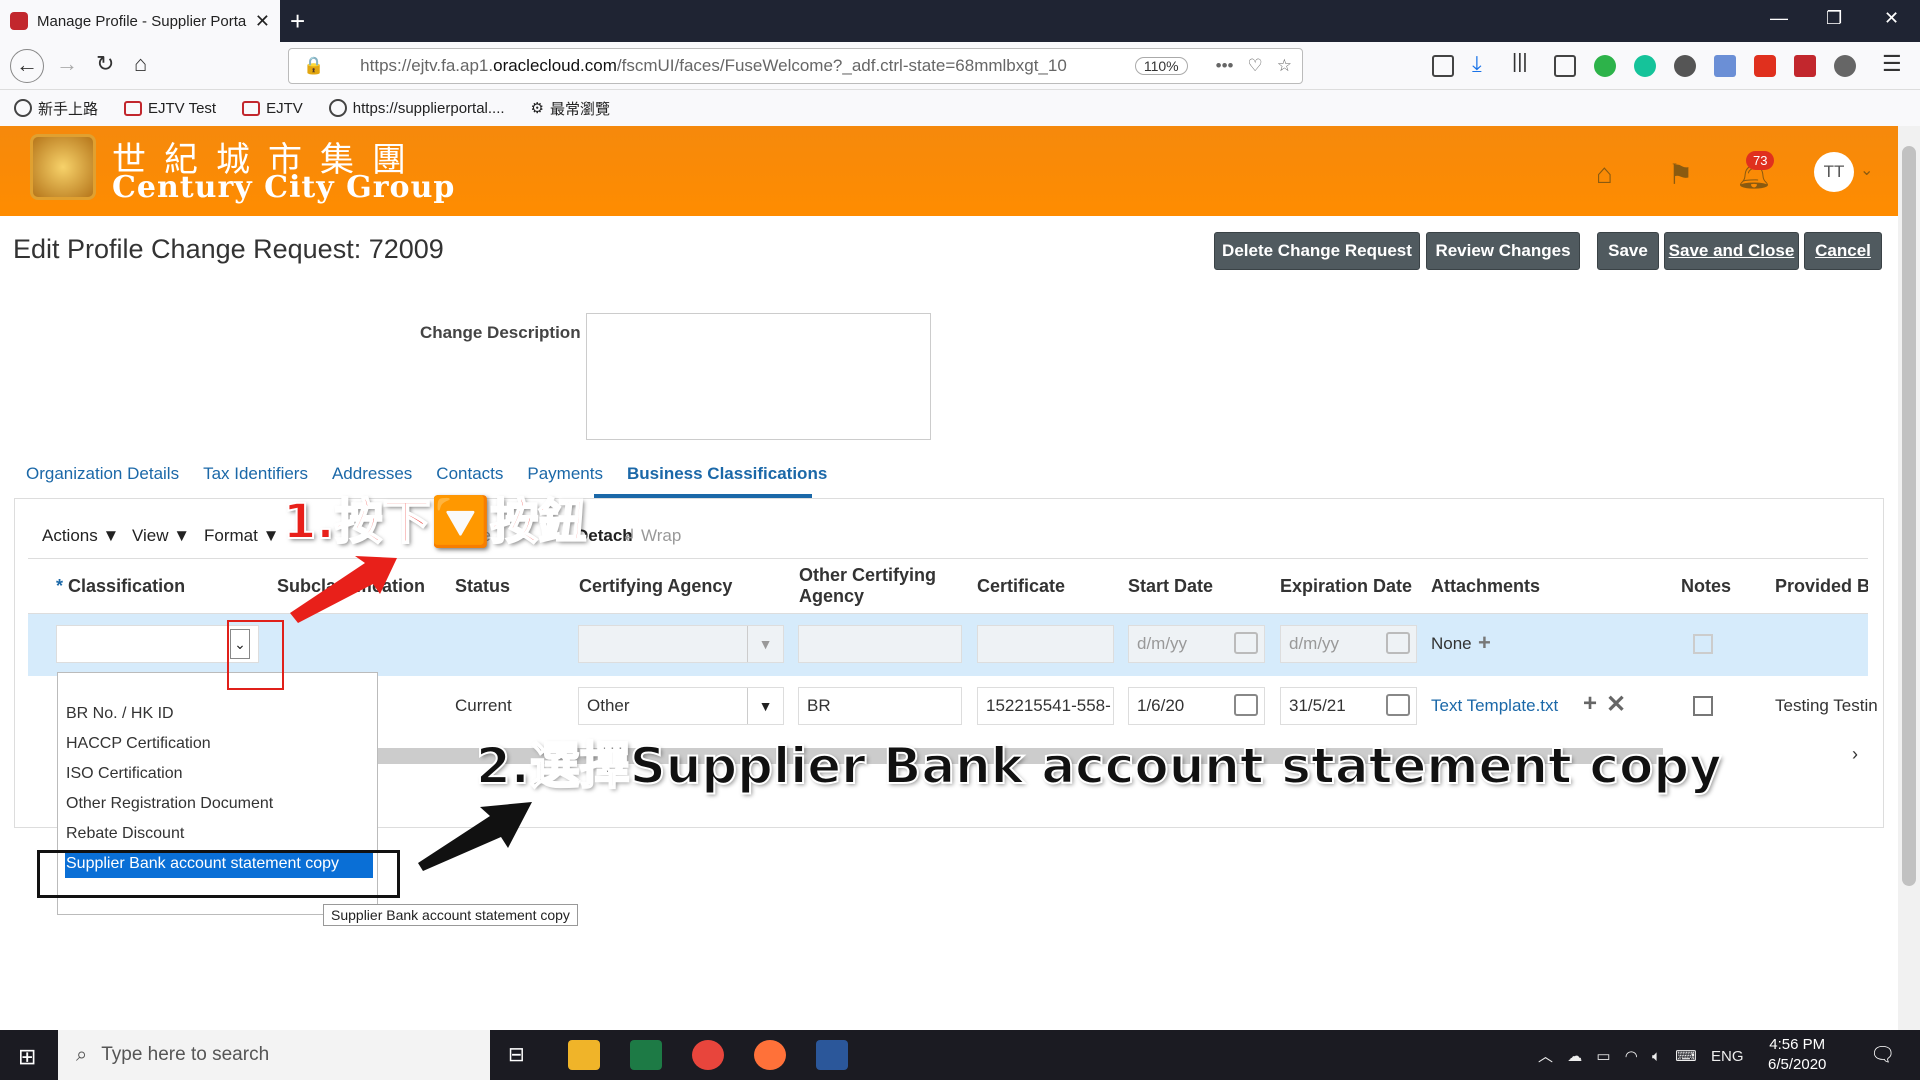 Image resolution: width=1920 pixels, height=1080 pixels. What do you see at coordinates (105, 64) in the screenshot?
I see `reload-icon: ↻` at bounding box center [105, 64].